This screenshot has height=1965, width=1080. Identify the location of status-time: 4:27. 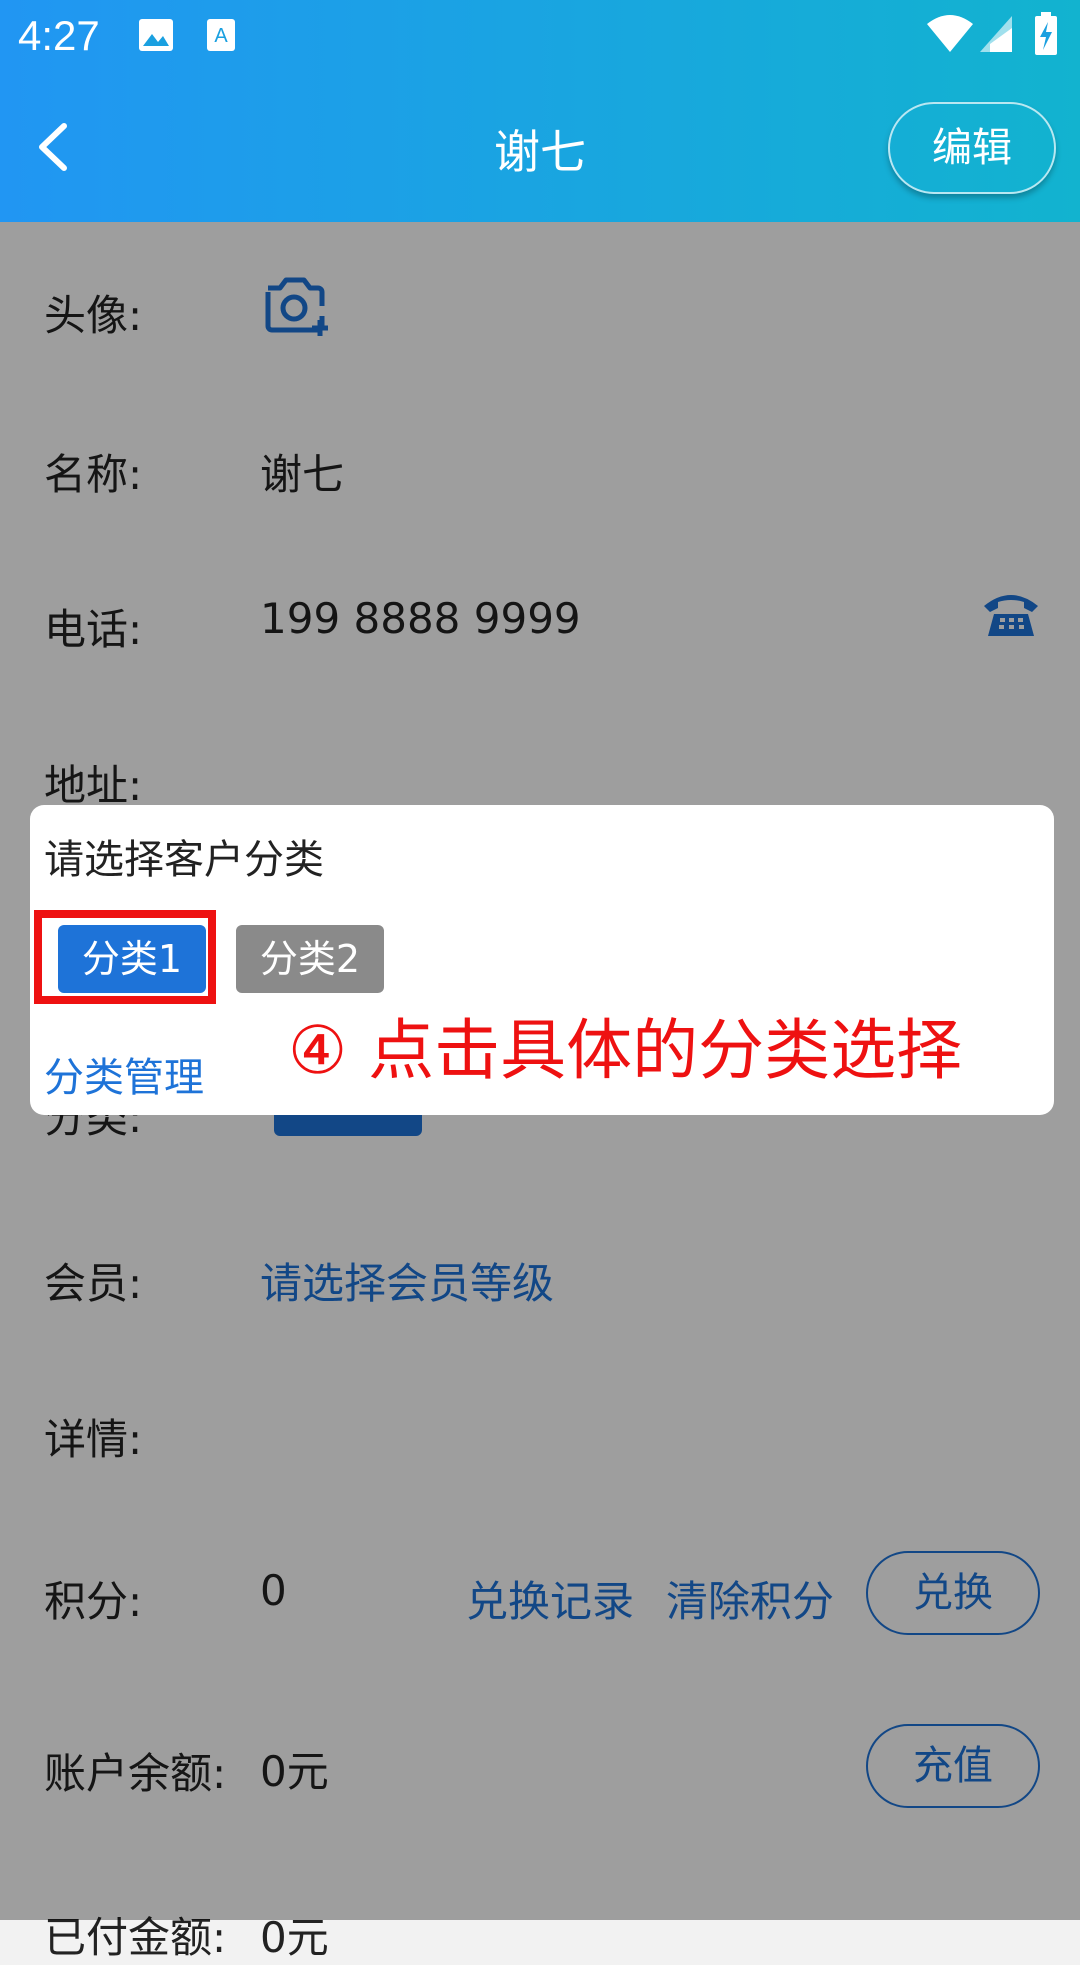
(59, 35).